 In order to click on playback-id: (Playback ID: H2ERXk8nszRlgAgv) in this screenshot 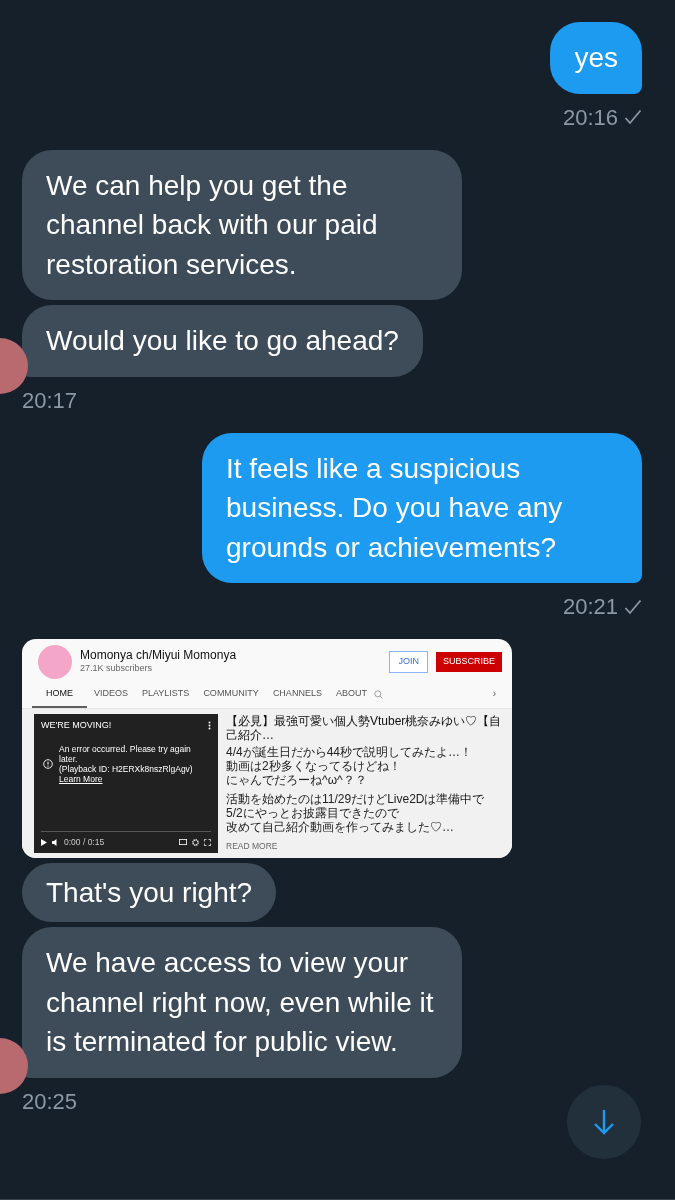, I will do `click(126, 769)`.